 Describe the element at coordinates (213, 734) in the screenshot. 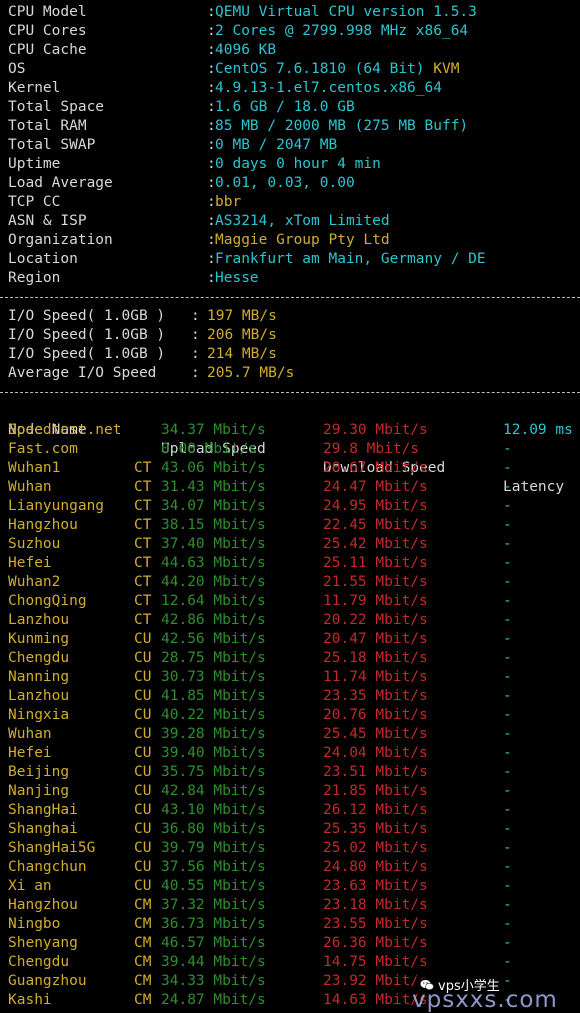

I see `upload-speed: 39.28 Mbit/s` at that location.